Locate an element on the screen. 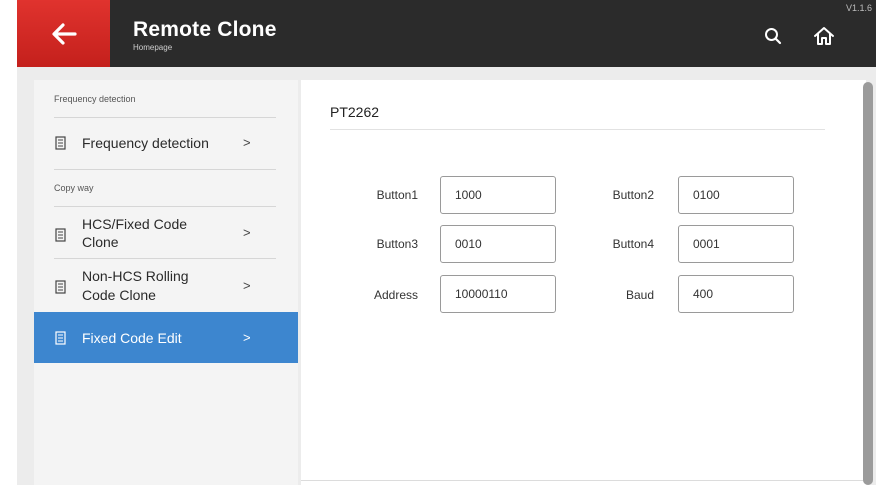 The image size is (889, 485). field-label-button2: Button2 is located at coordinates (633, 195).